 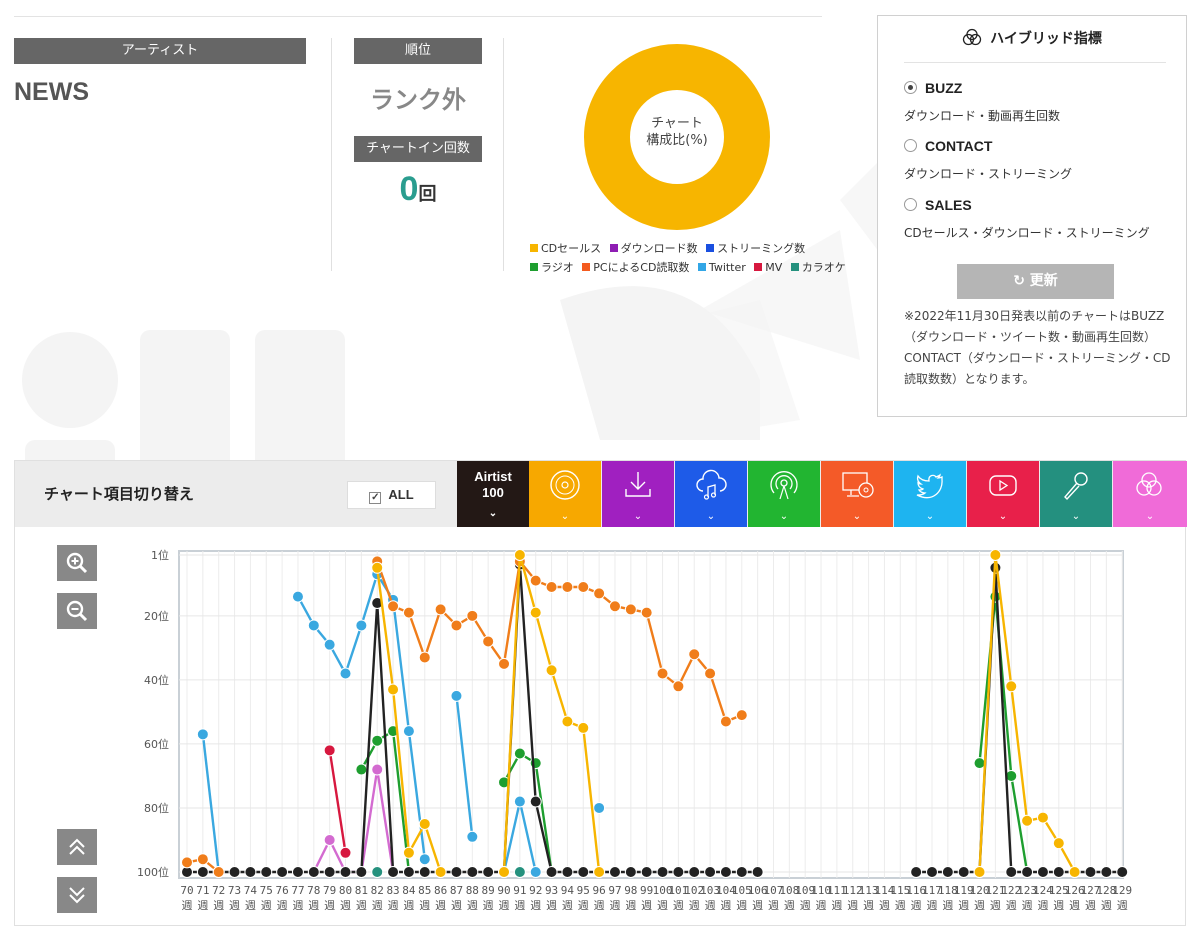 What do you see at coordinates (361, 890) in the screenshot?
I see `x-tick-label: 81` at bounding box center [361, 890].